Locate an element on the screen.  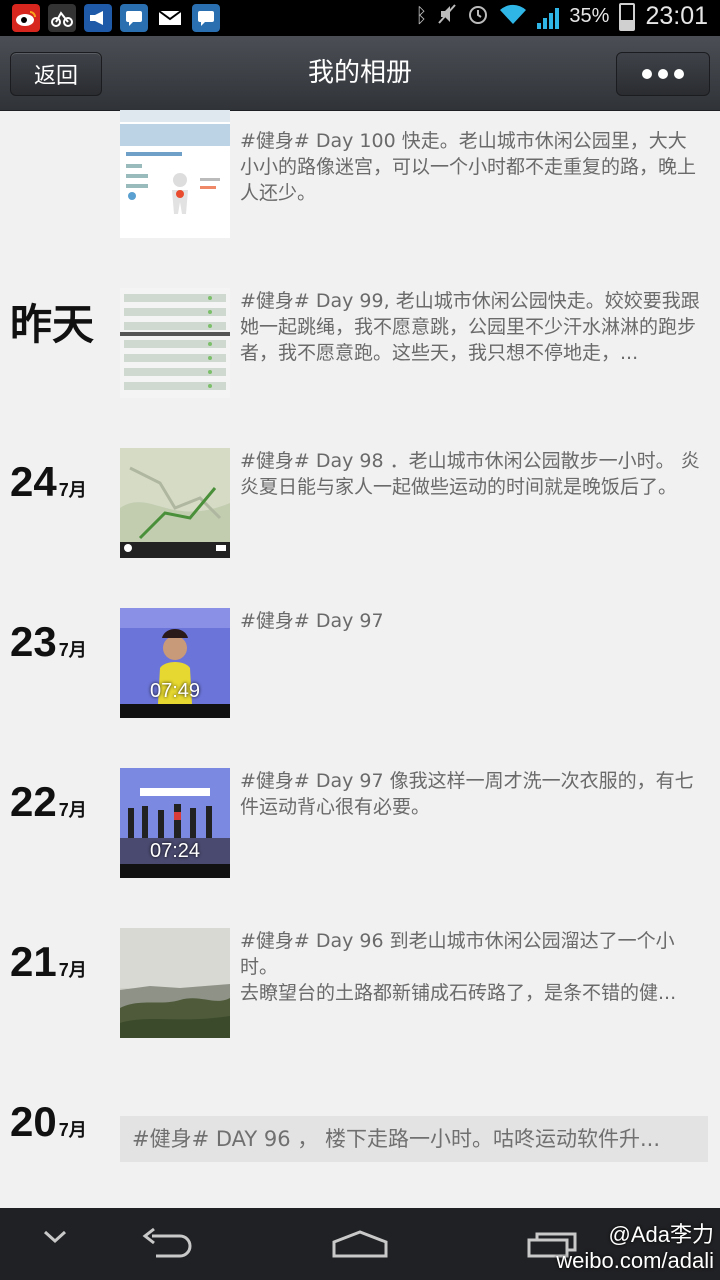
entry-date: 20 7月 is located at coordinates (48, 1122).